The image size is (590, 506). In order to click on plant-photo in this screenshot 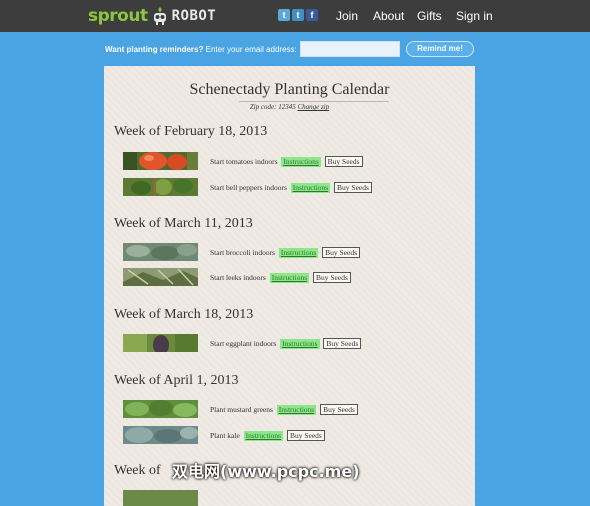, I will do `click(160, 498)`.